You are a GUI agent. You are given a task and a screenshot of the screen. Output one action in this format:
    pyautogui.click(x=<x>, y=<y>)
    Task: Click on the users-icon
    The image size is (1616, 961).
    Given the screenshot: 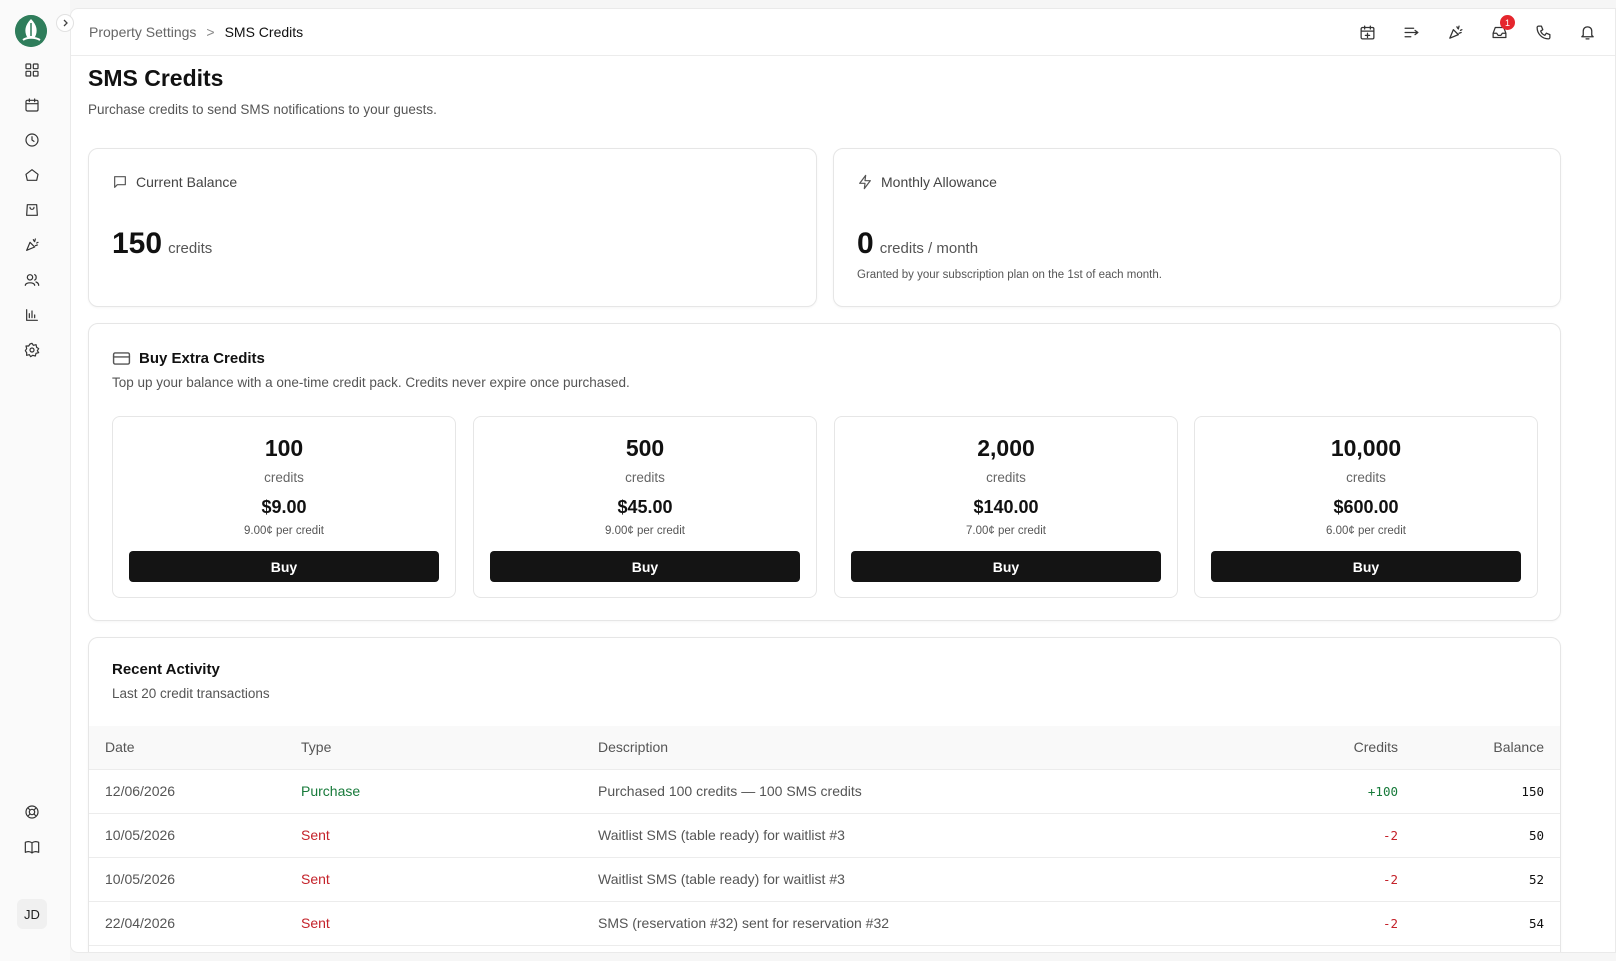 What is the action you would take?
    pyautogui.click(x=32, y=280)
    